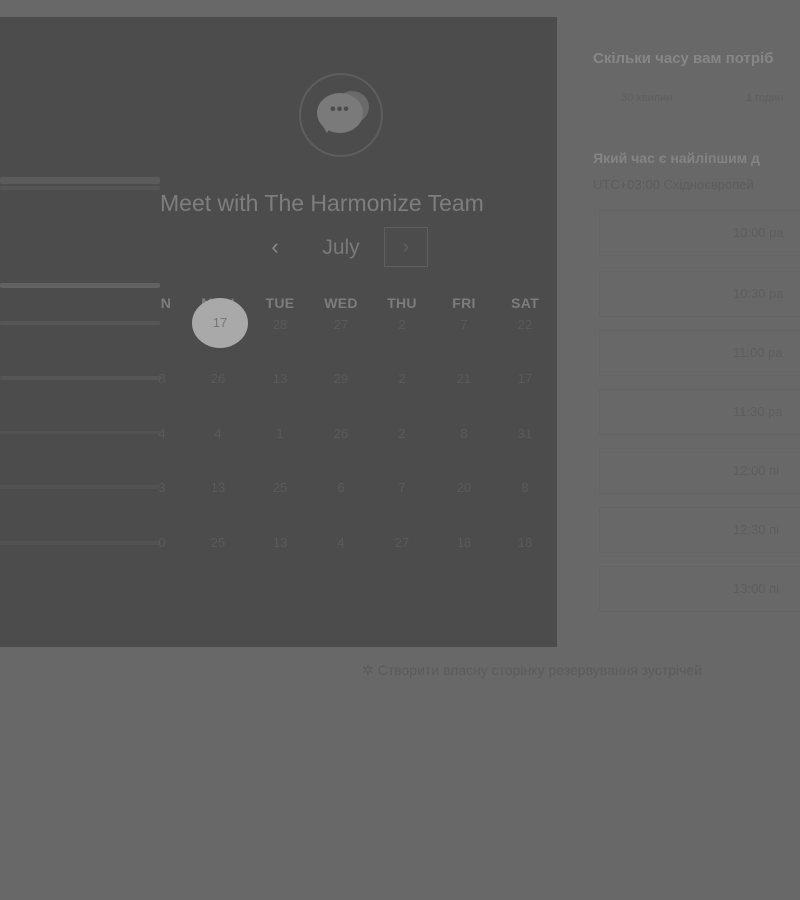 The width and height of the screenshot is (800, 900). Describe the element at coordinates (699, 589) in the screenshot. I see `time-slot-button: 13:00 пі` at that location.